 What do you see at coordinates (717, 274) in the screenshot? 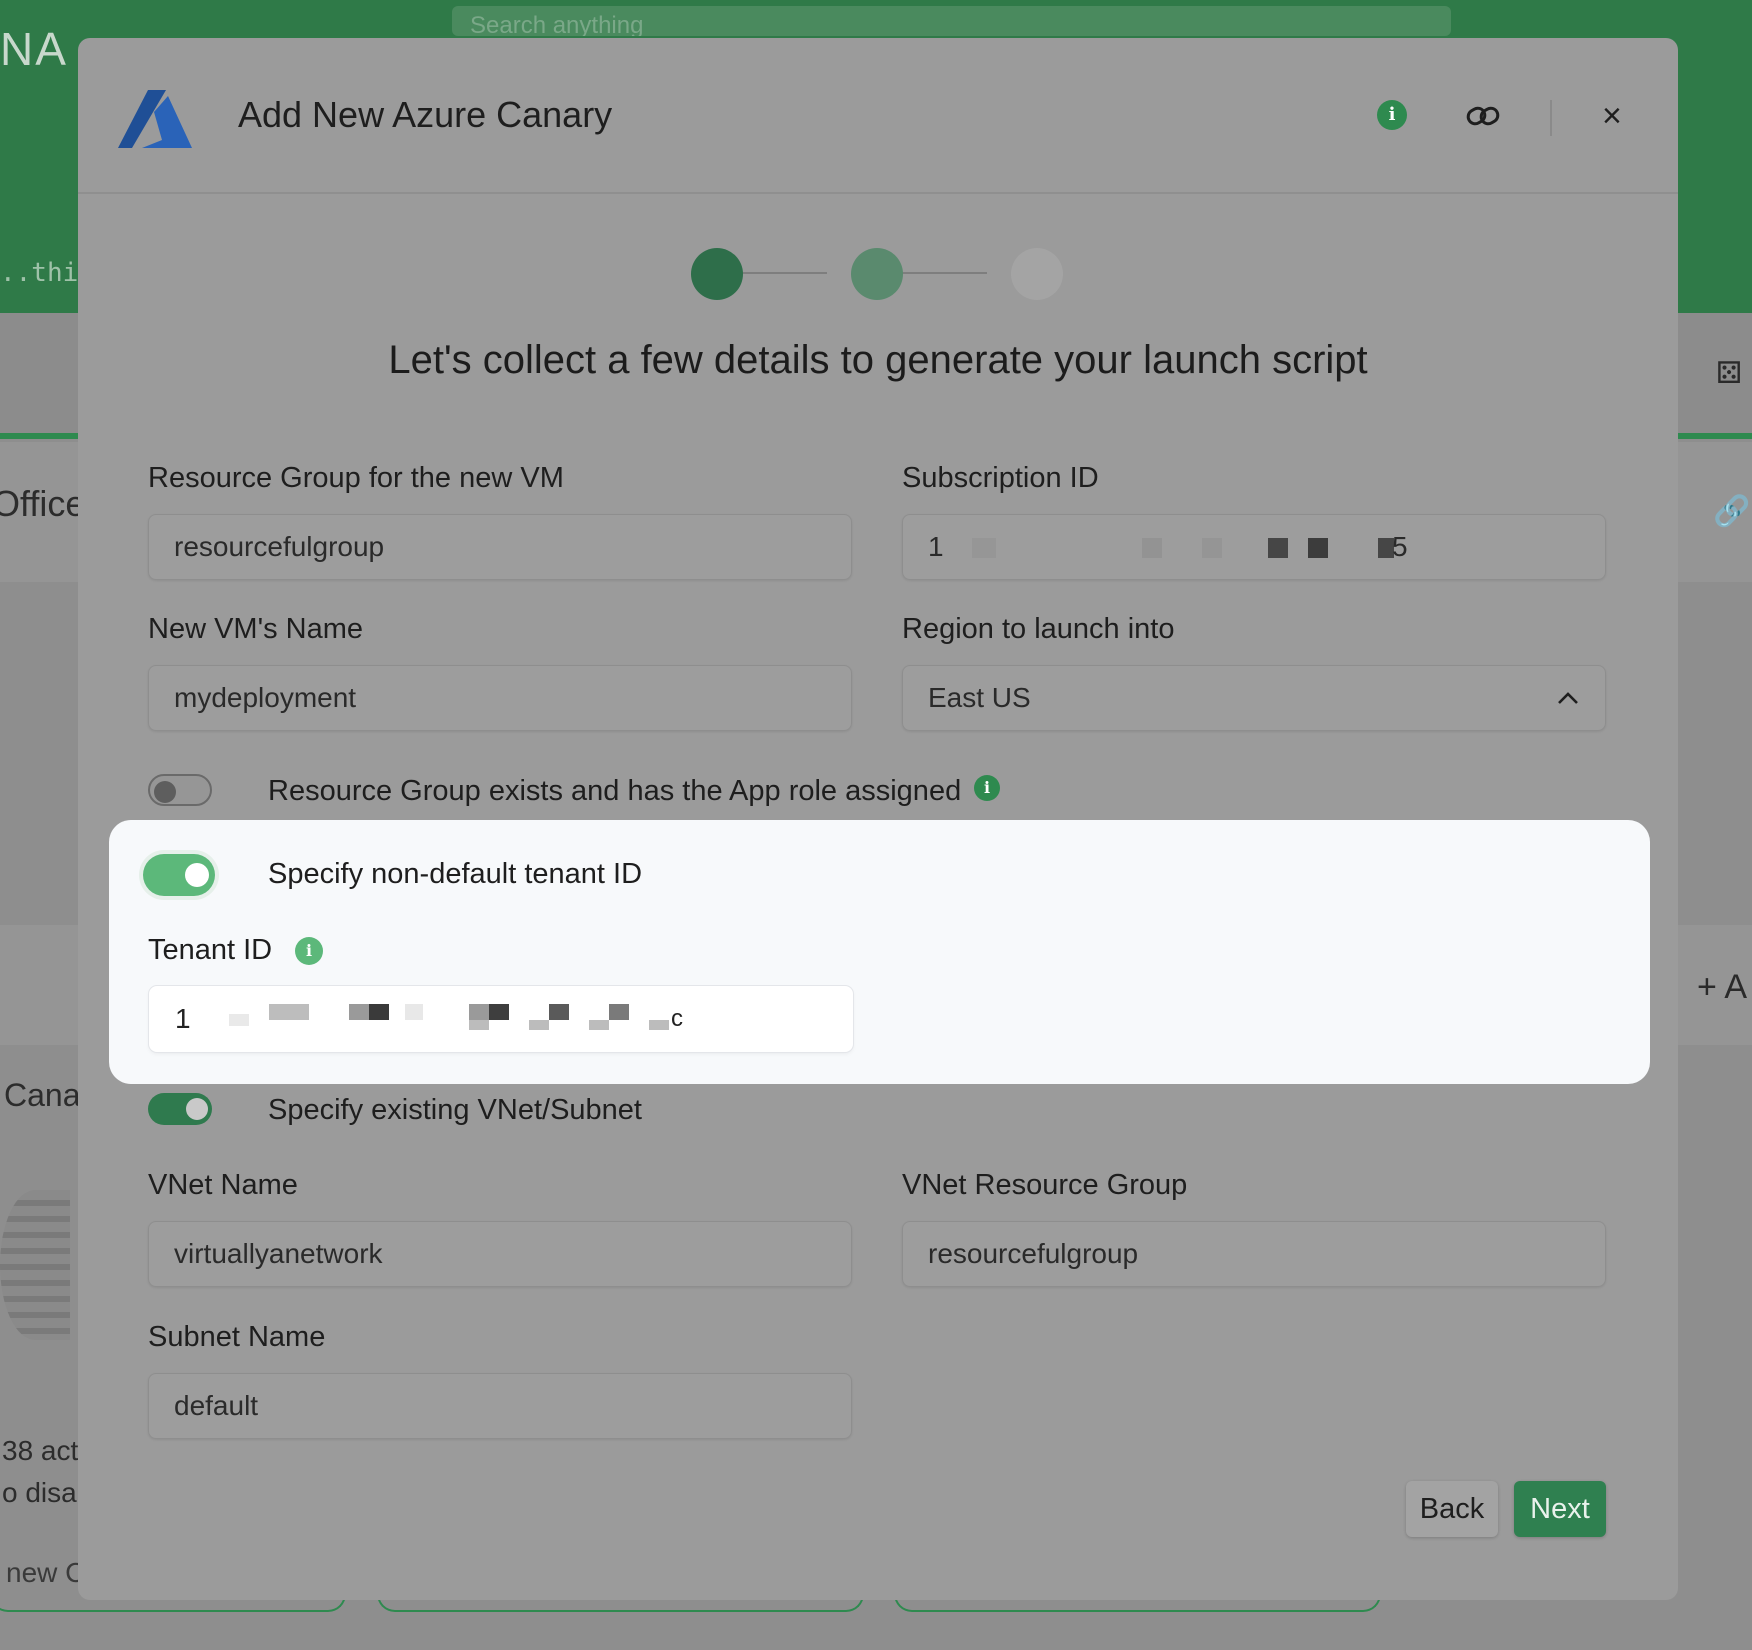
I see `step-1-indicator` at bounding box center [717, 274].